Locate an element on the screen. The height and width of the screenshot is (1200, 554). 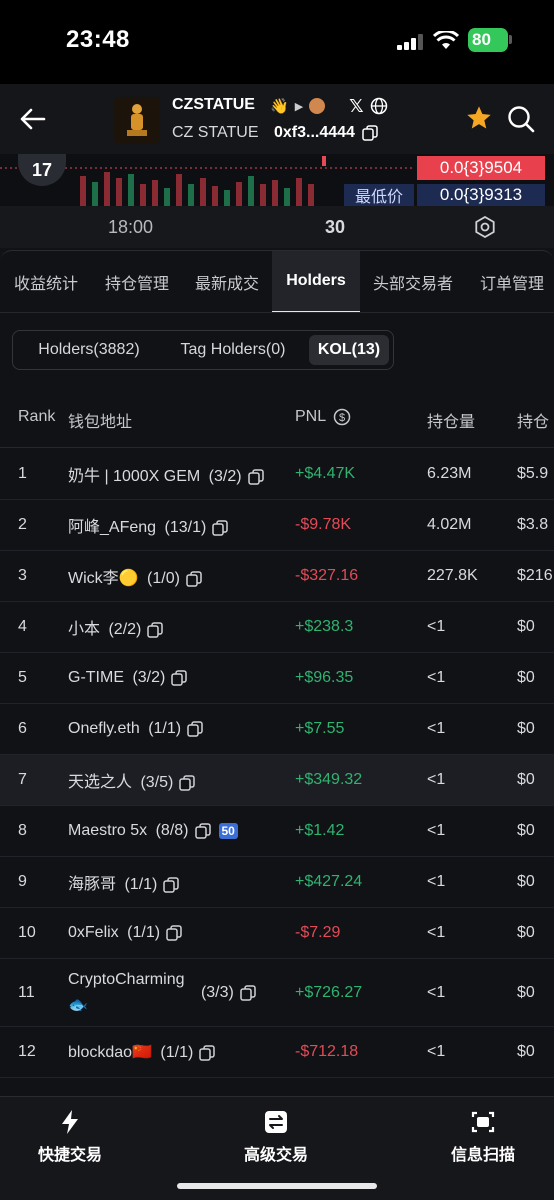
chart-settings-icon is located at coordinates (485, 227).